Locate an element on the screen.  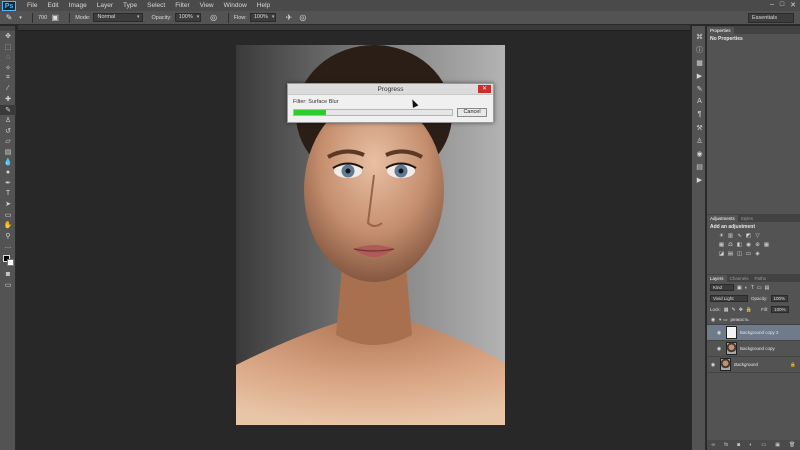
filter-type-icon: T is located at coordinates (752, 288).